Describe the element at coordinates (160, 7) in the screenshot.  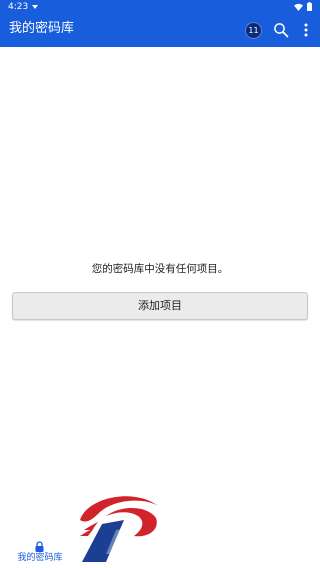
I see `status-bar: 4:23` at that location.